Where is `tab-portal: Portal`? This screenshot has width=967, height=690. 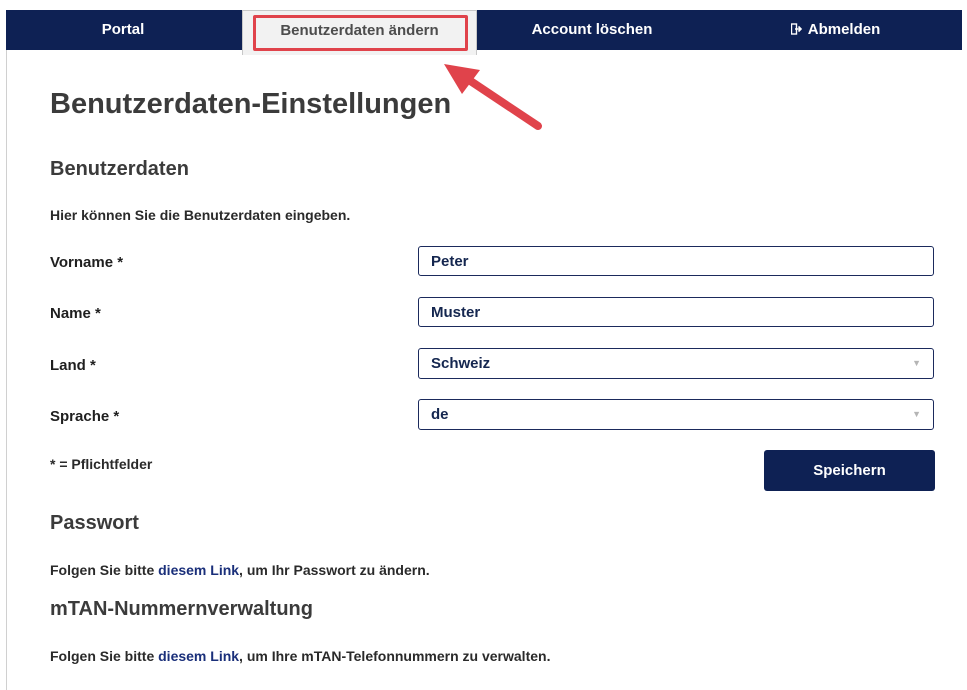
tab-portal: Portal is located at coordinates (123, 30).